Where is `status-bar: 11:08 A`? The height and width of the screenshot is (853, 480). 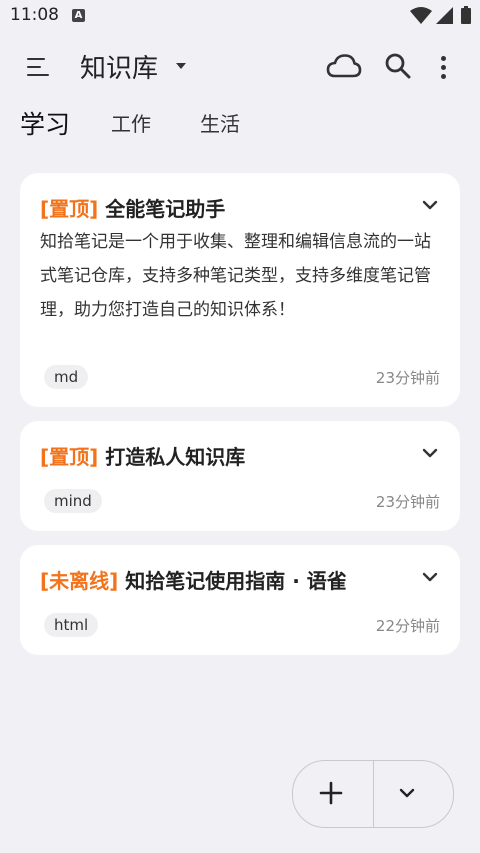 status-bar: 11:08 A is located at coordinates (240, 17).